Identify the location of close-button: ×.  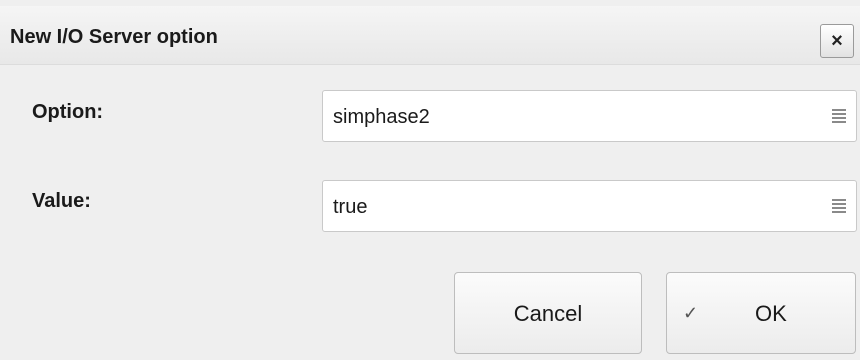
(837, 41).